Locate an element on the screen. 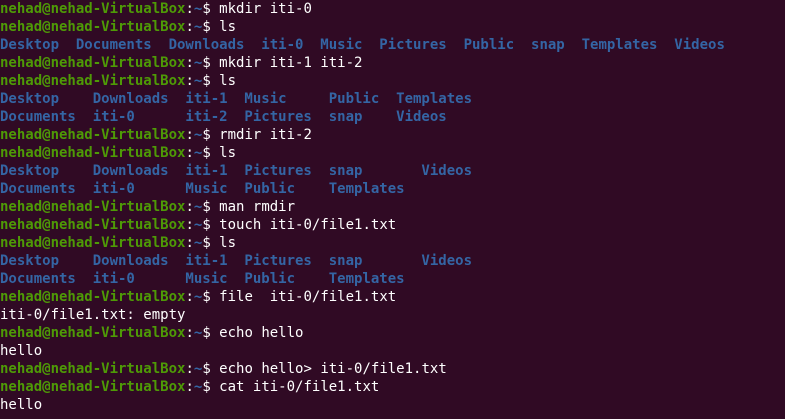  command-text: mkdir iti-1 iti-2 is located at coordinates (291, 63).